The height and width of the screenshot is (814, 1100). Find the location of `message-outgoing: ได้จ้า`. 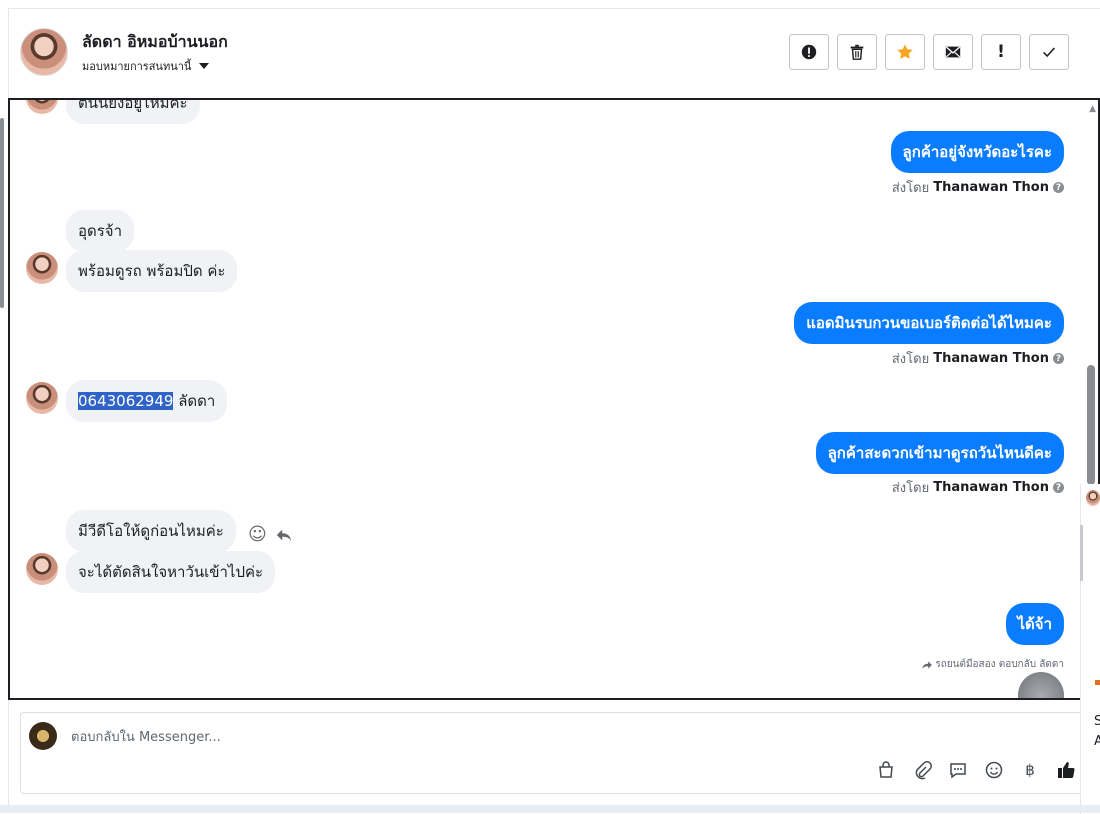

message-outgoing: ได้จ้า is located at coordinates (1034, 624).